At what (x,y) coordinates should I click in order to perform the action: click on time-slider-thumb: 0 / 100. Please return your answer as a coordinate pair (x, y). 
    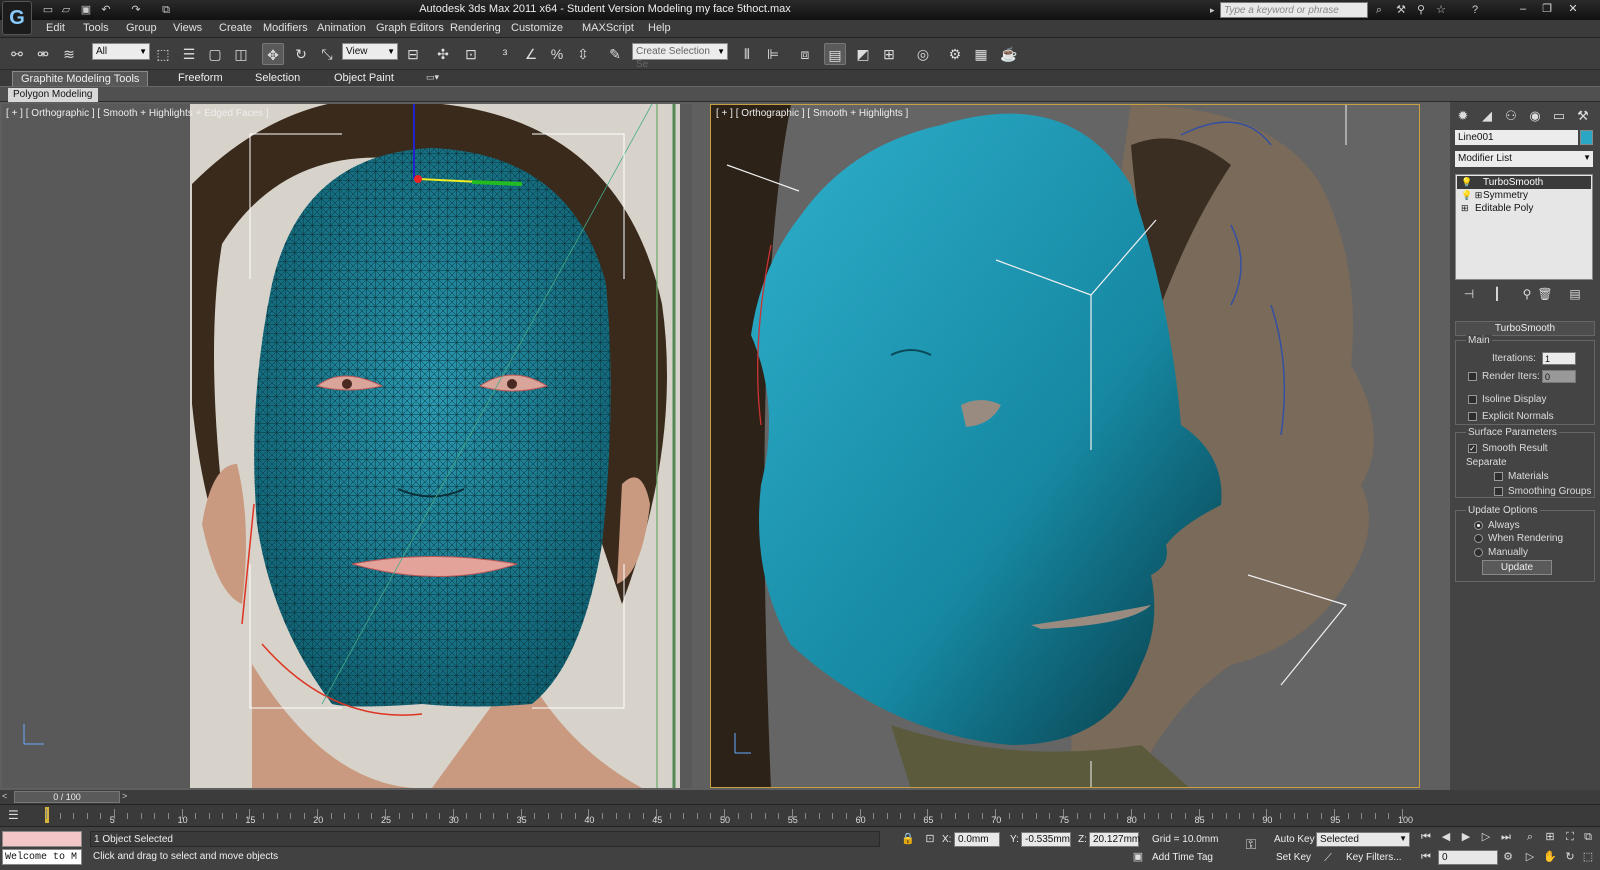
    Looking at the image, I should click on (67, 797).